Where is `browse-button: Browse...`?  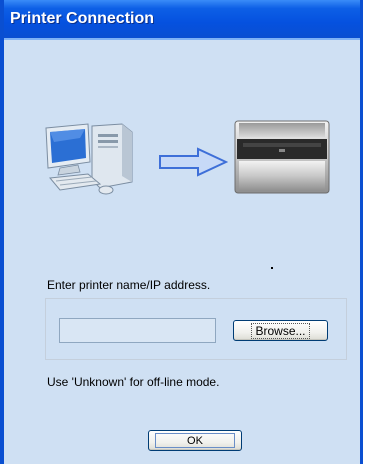
browse-button: Browse... is located at coordinates (280, 330).